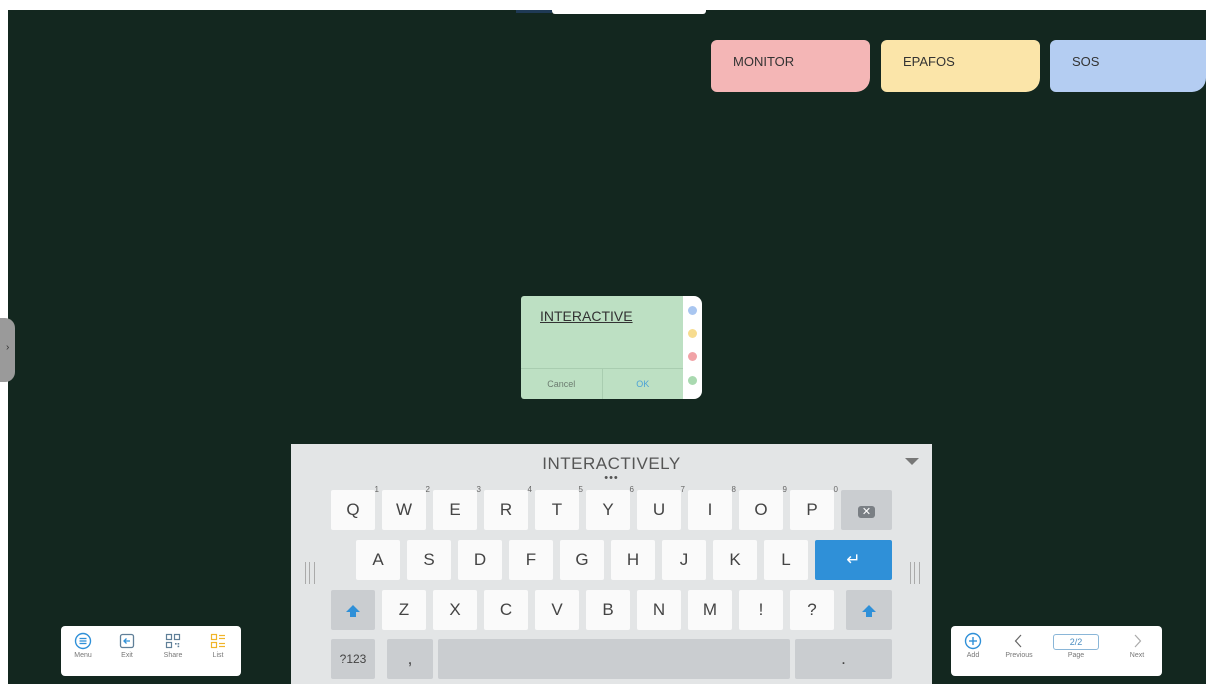 This screenshot has height=684, width=1206. What do you see at coordinates (1019, 655) in the screenshot?
I see `previous-label: Previous` at bounding box center [1019, 655].